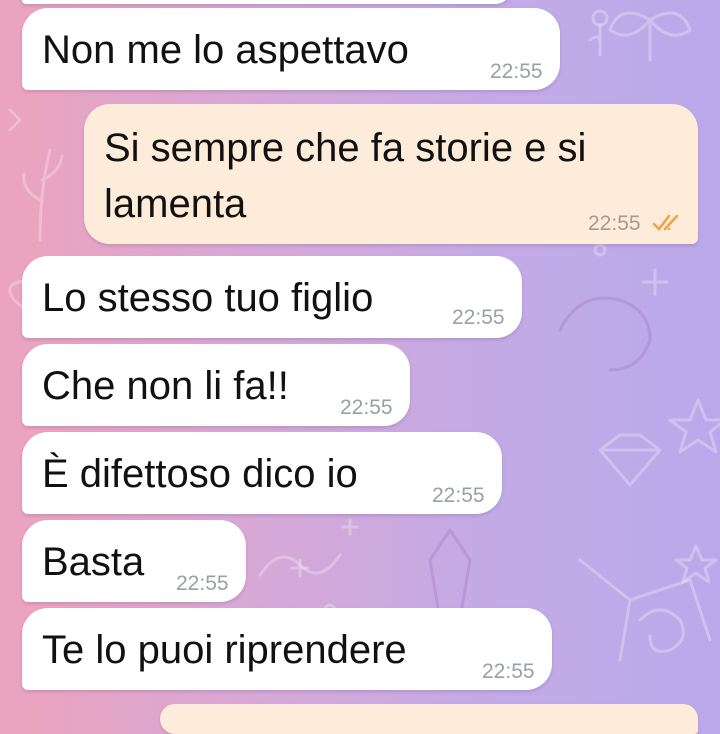 The width and height of the screenshot is (720, 734). I want to click on crystal-doodle, so click(450, 575).